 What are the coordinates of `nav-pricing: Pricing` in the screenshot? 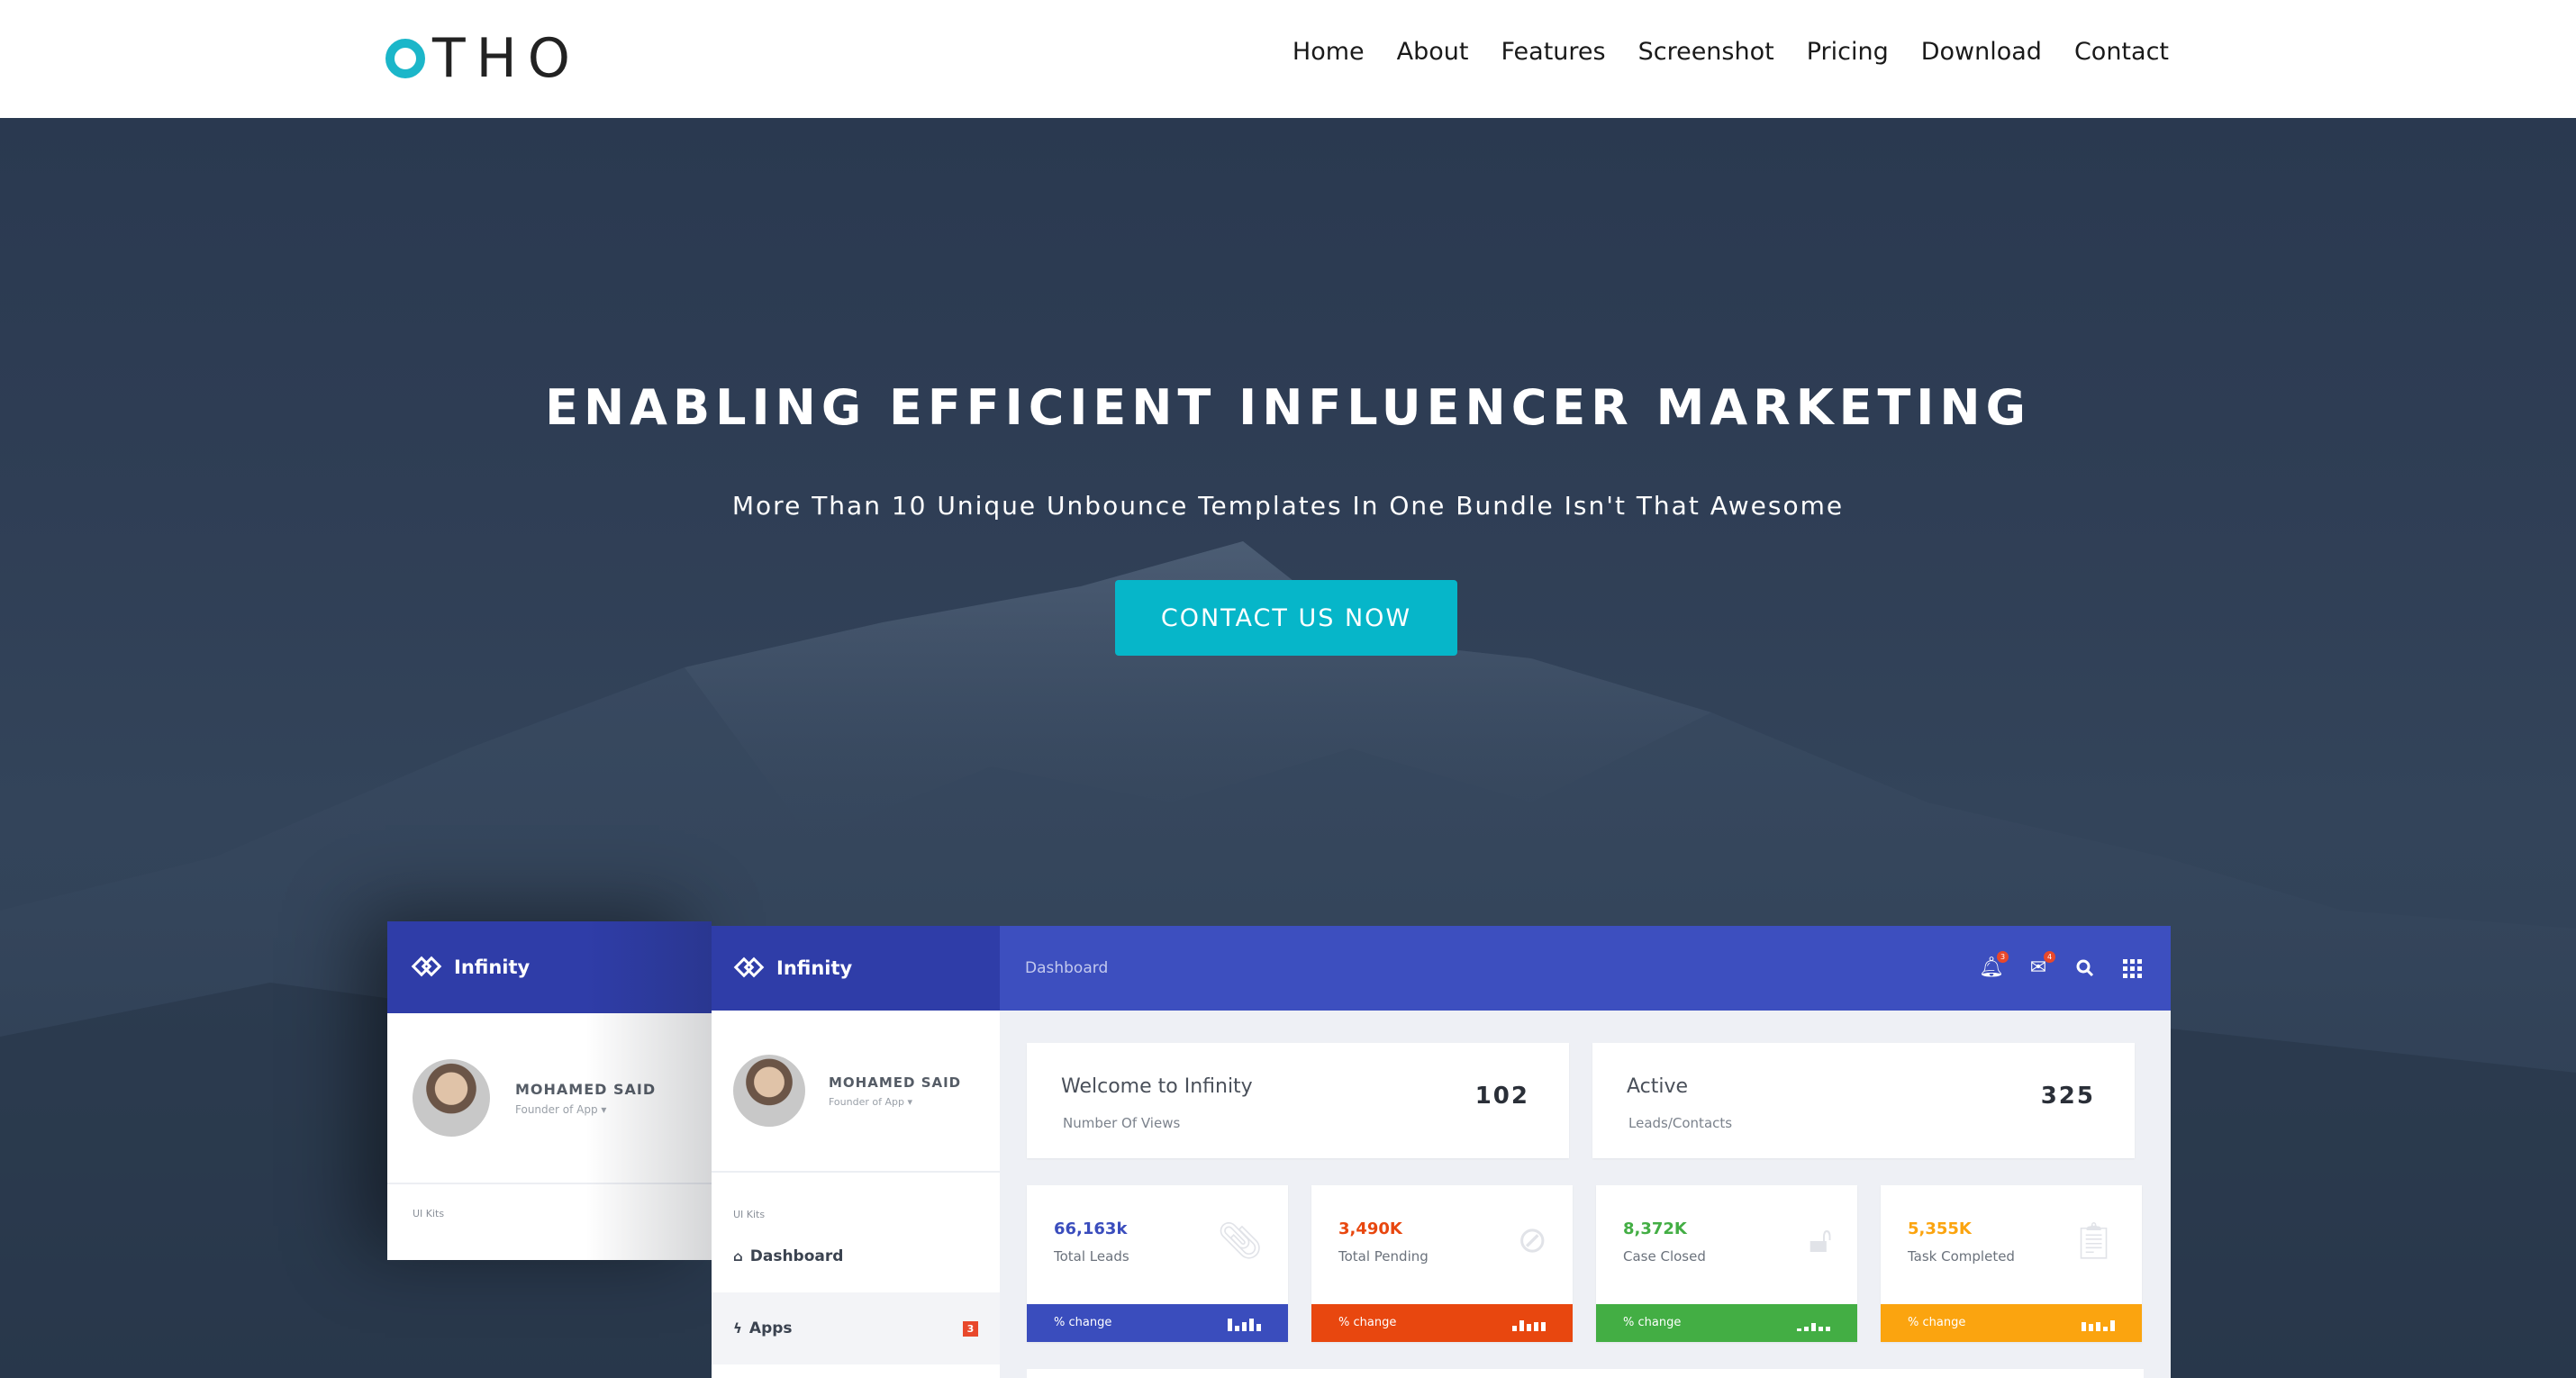 It's located at (1848, 52).